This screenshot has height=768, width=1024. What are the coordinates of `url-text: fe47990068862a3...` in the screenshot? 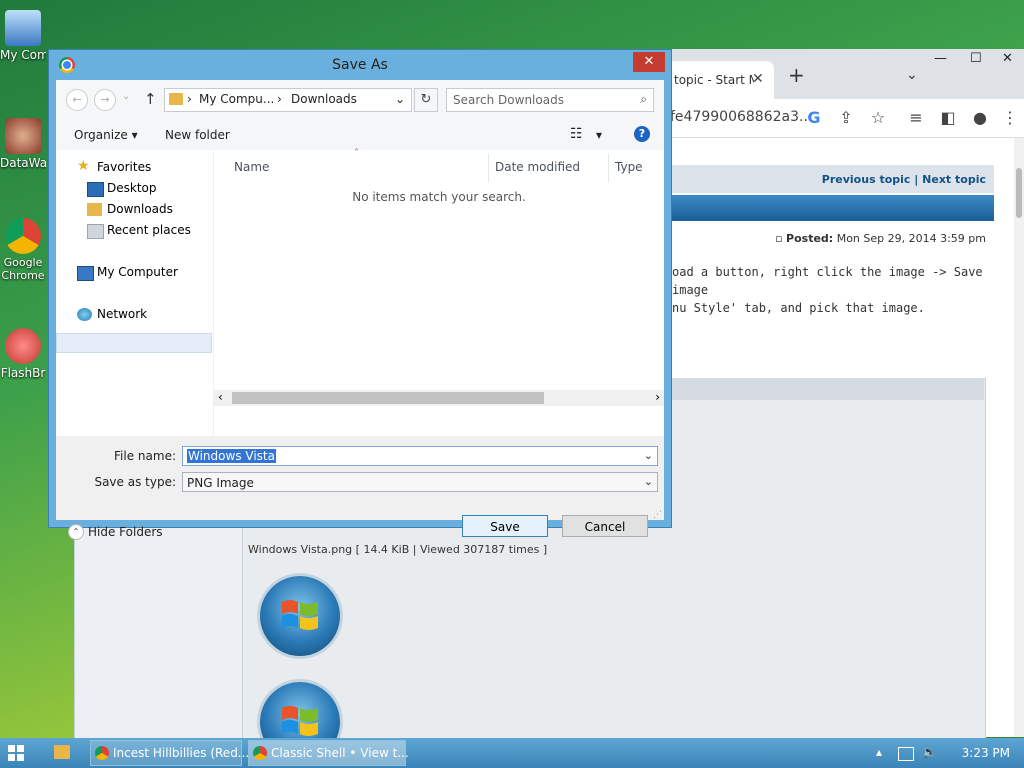 It's located at (741, 117).